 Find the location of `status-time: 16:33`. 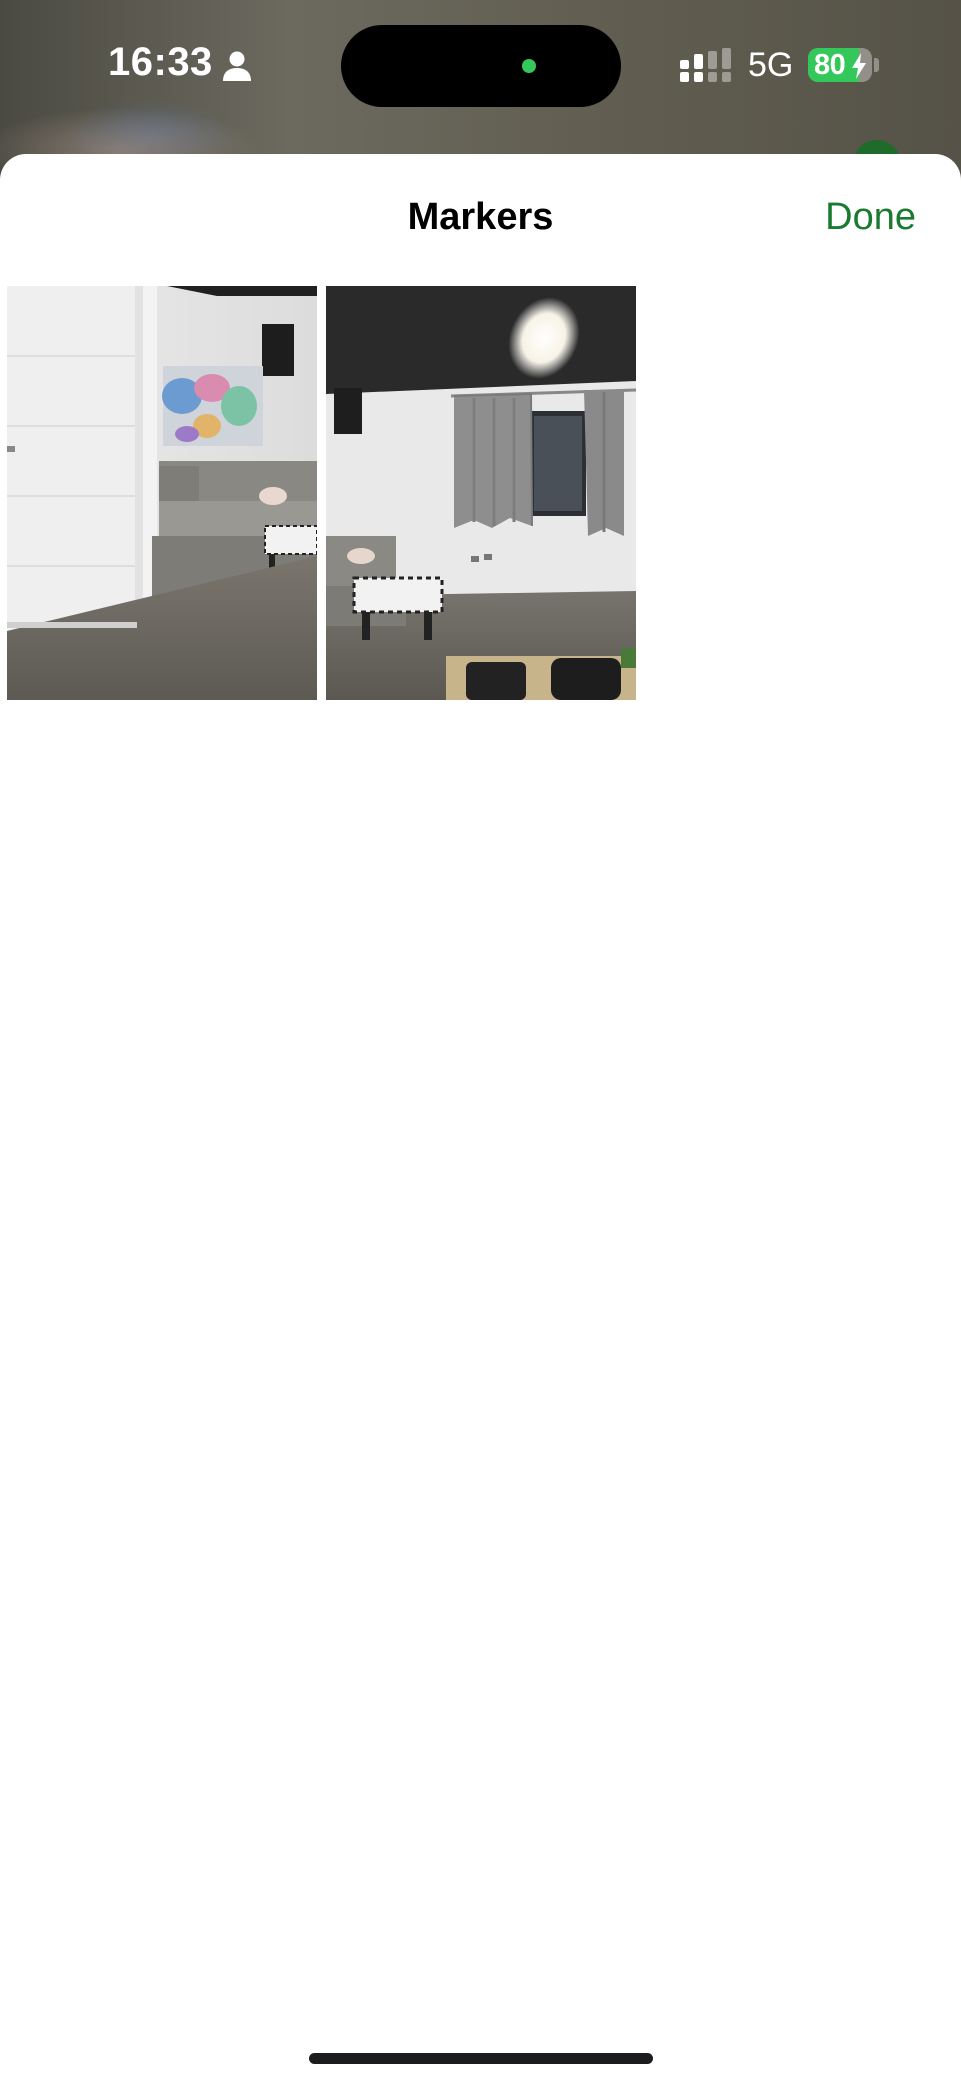

status-time: 16:33 is located at coordinates (160, 62).